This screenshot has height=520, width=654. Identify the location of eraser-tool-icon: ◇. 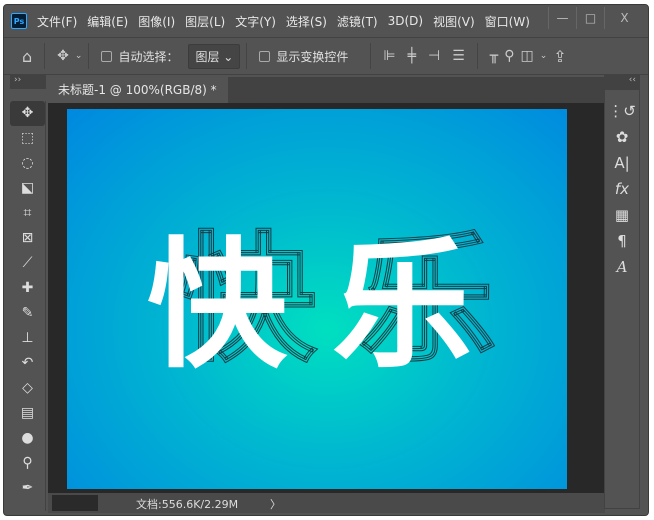
(27, 388).